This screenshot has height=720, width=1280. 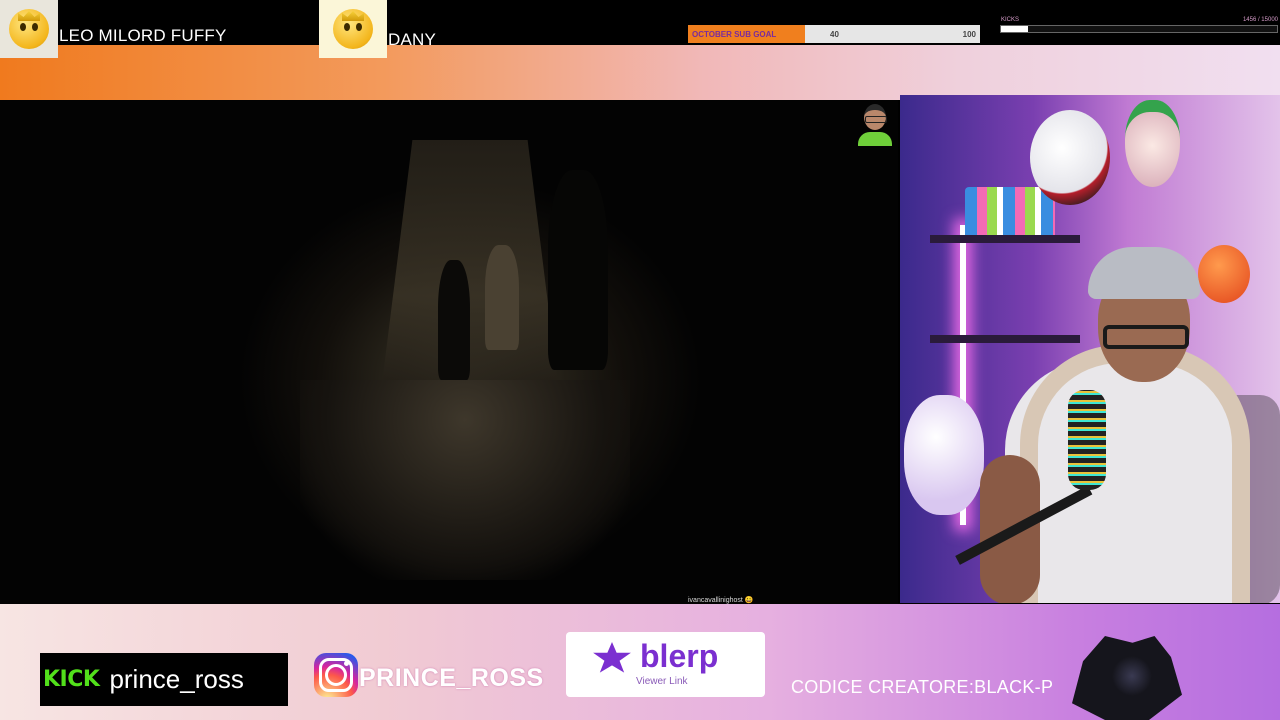 What do you see at coordinates (1224, 274) in the screenshot?
I see `pumpkin-balloon` at bounding box center [1224, 274].